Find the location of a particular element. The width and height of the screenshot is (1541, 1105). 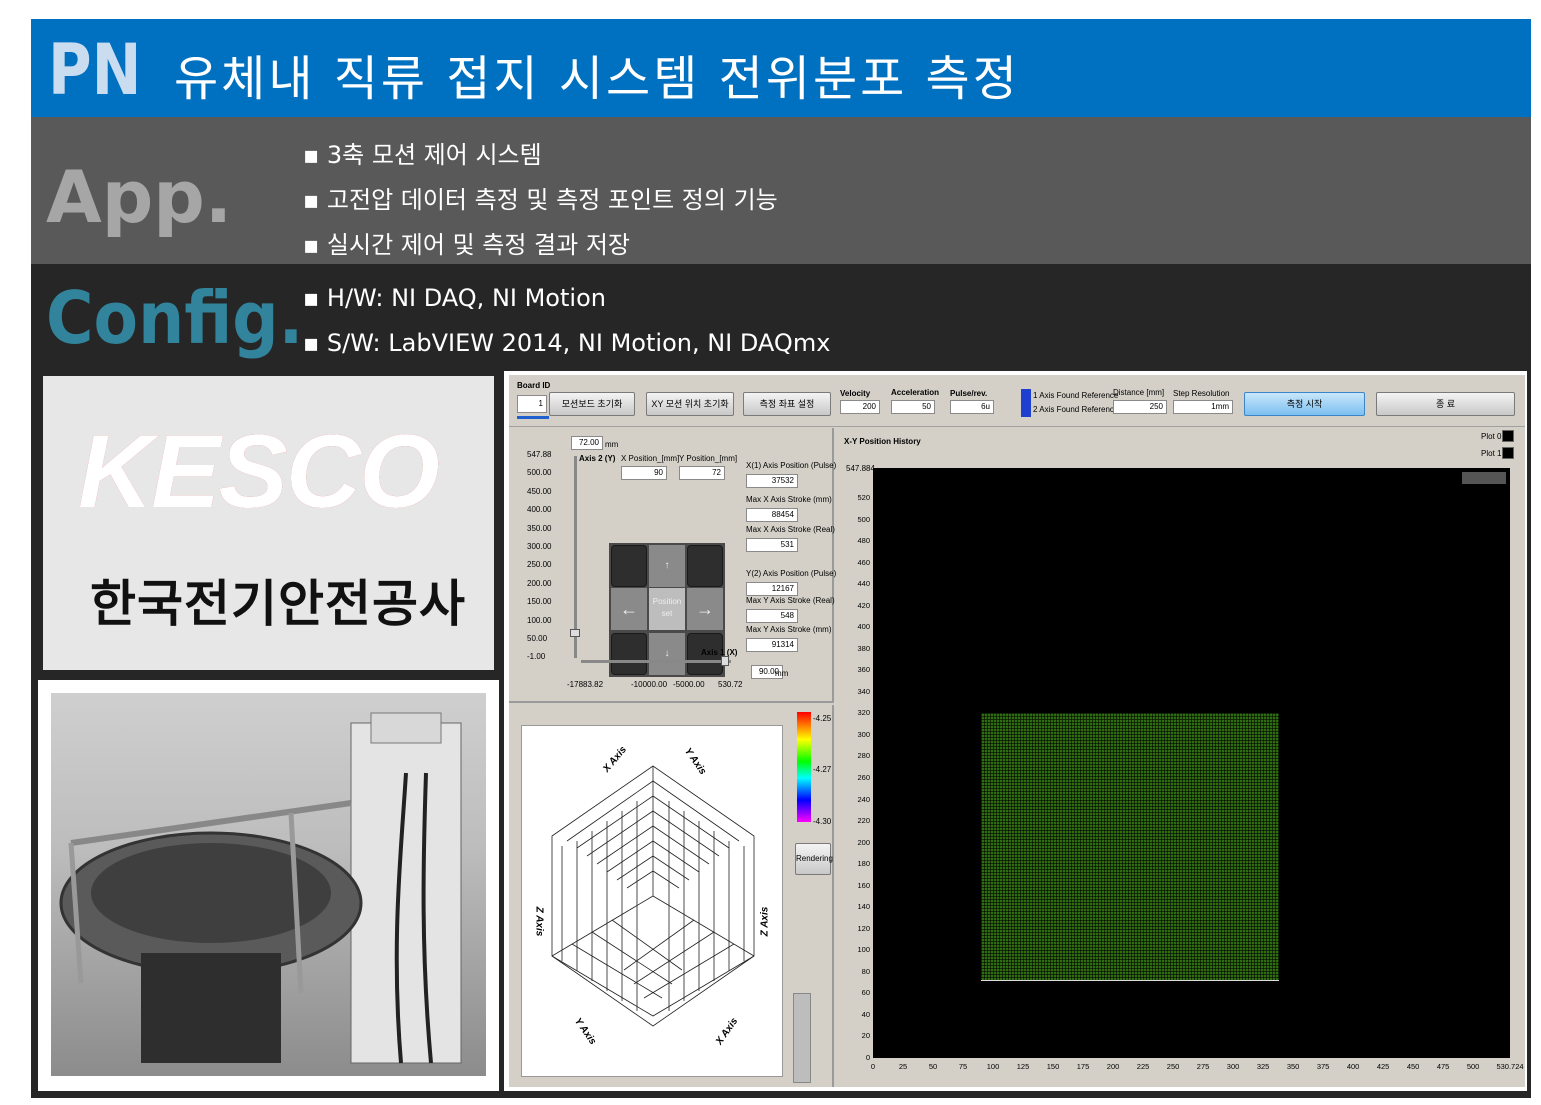

y-axis-tick: 400 is located at coordinates (863, 627).